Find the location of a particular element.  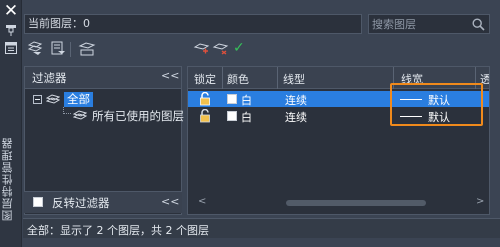

set-current-check-icon: ✓ is located at coordinates (242, 48).